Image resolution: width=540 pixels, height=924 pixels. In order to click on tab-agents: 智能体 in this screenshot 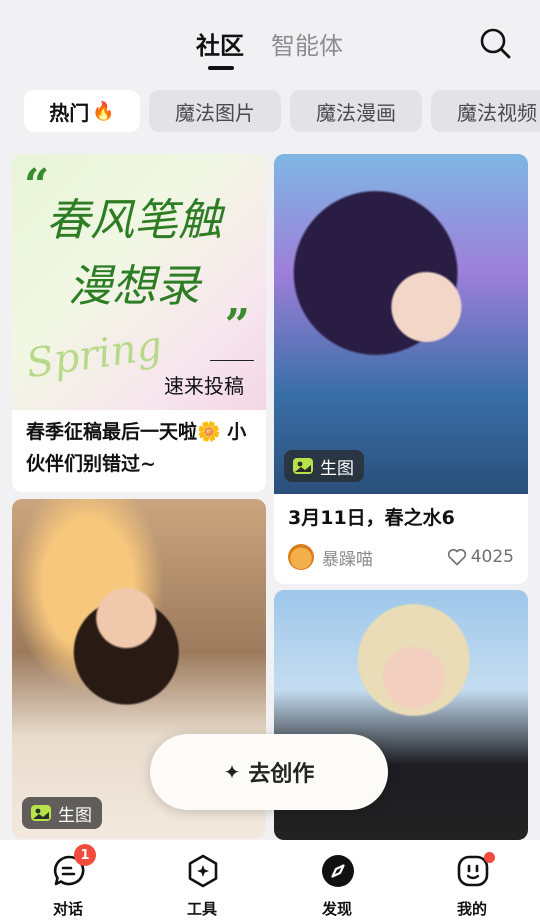, I will do `click(307, 43)`.